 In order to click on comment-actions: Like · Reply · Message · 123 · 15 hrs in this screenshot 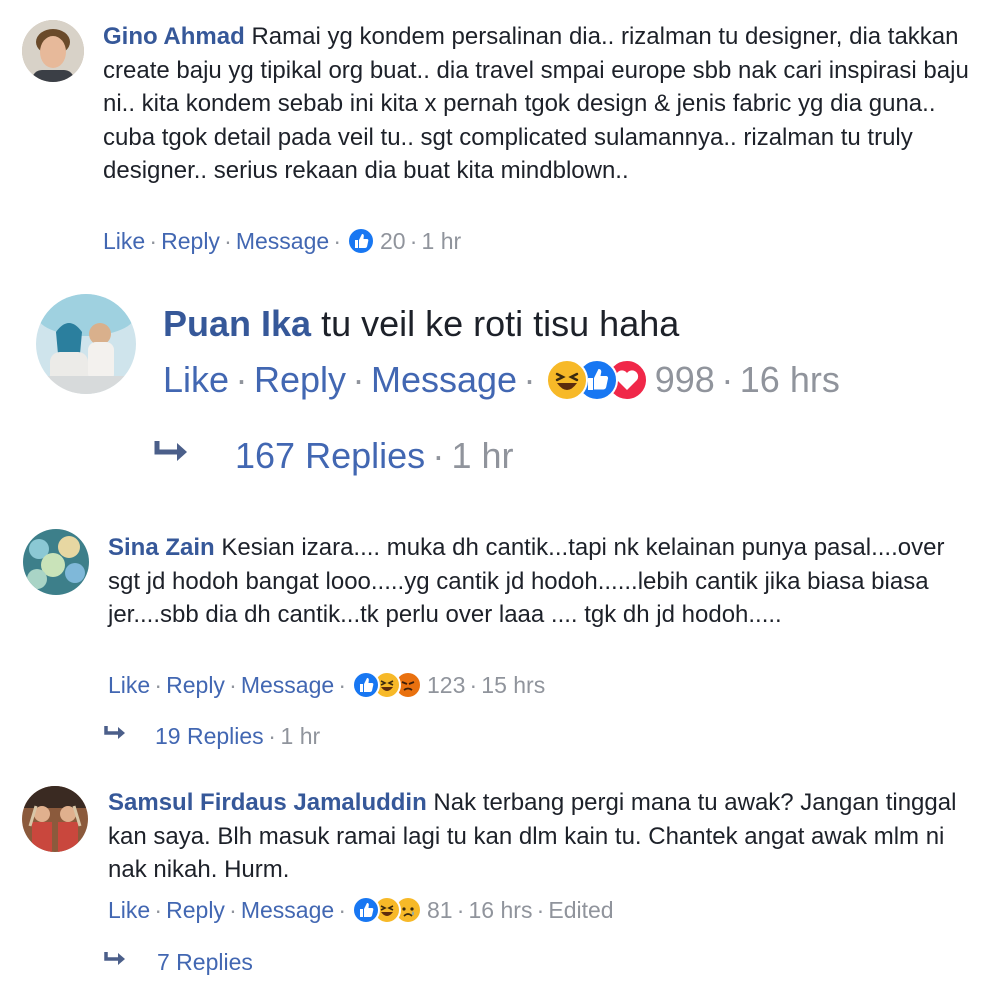, I will do `click(326, 685)`.